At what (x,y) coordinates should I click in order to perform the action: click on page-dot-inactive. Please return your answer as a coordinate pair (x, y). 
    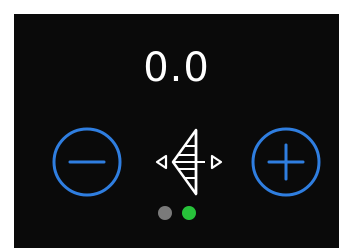
    Looking at the image, I should click on (164, 213).